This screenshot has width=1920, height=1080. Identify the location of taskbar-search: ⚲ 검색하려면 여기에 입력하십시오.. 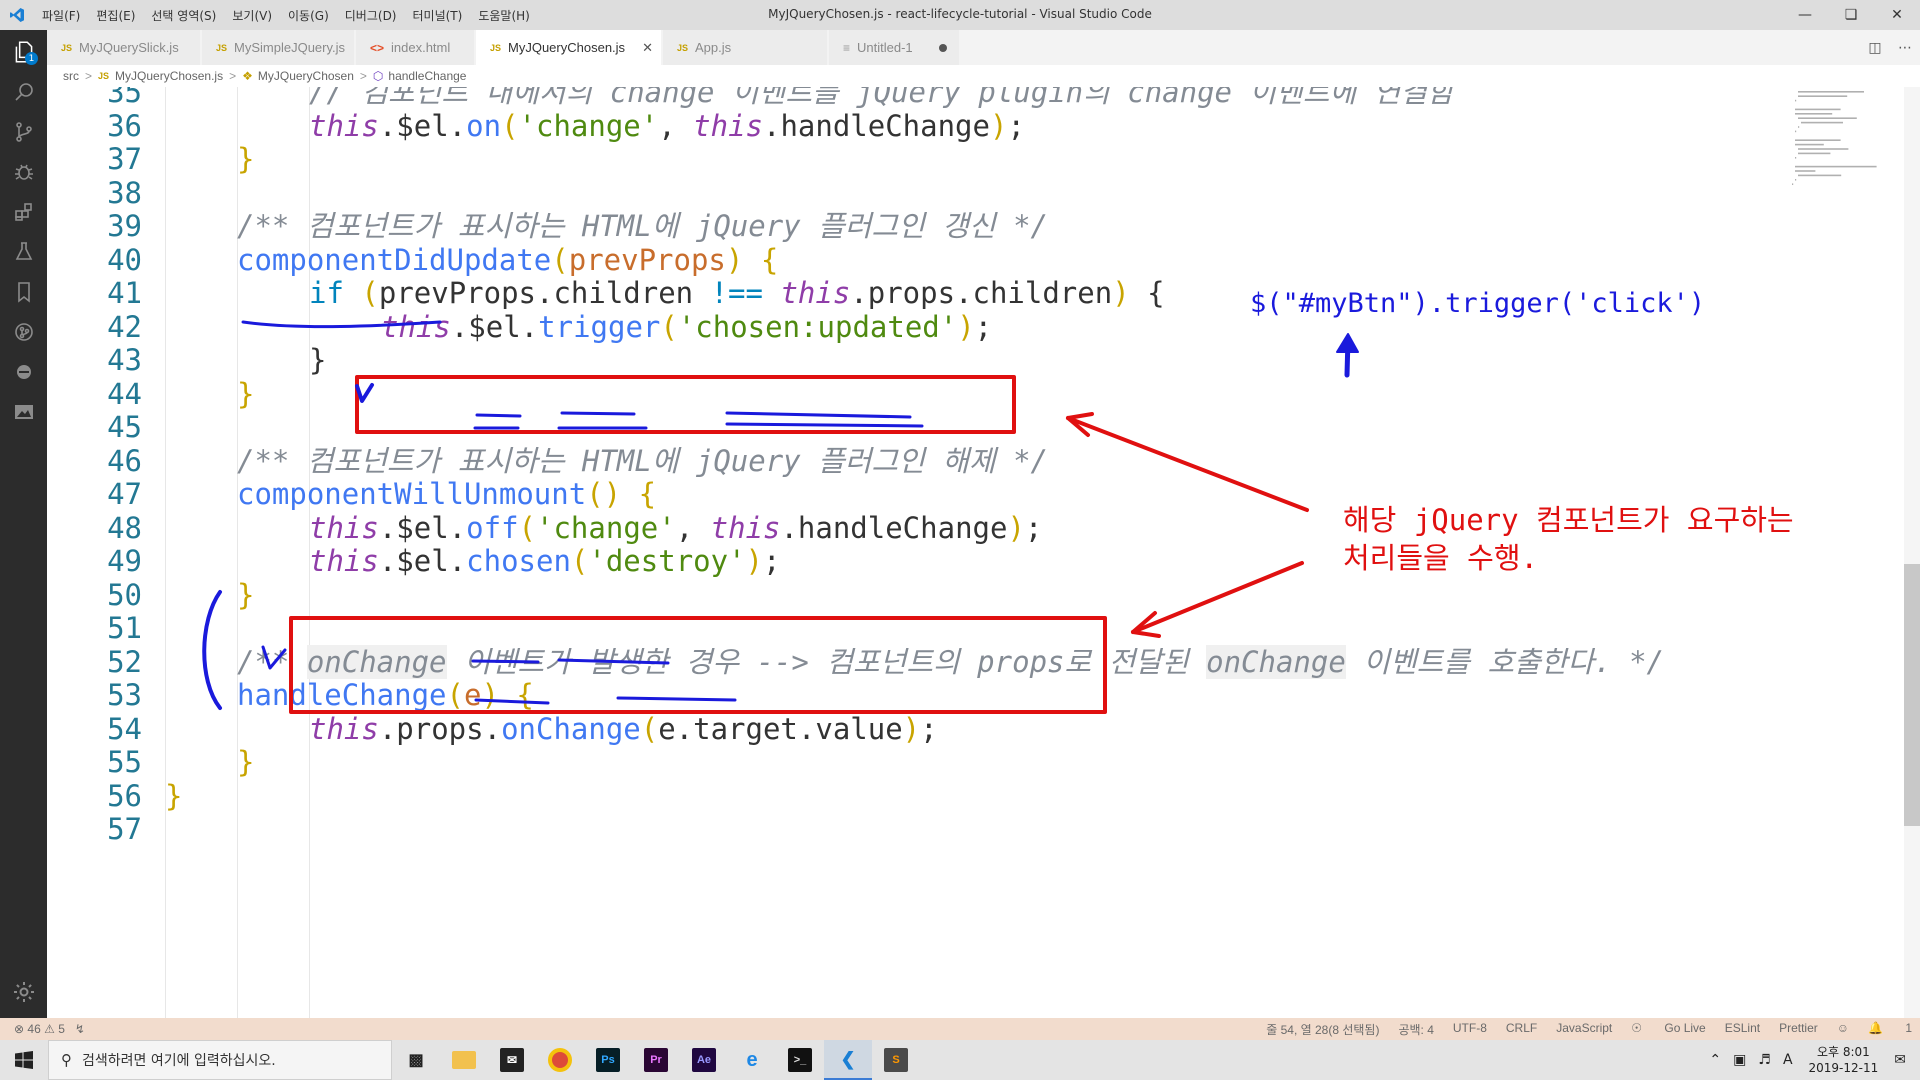
(220, 1060).